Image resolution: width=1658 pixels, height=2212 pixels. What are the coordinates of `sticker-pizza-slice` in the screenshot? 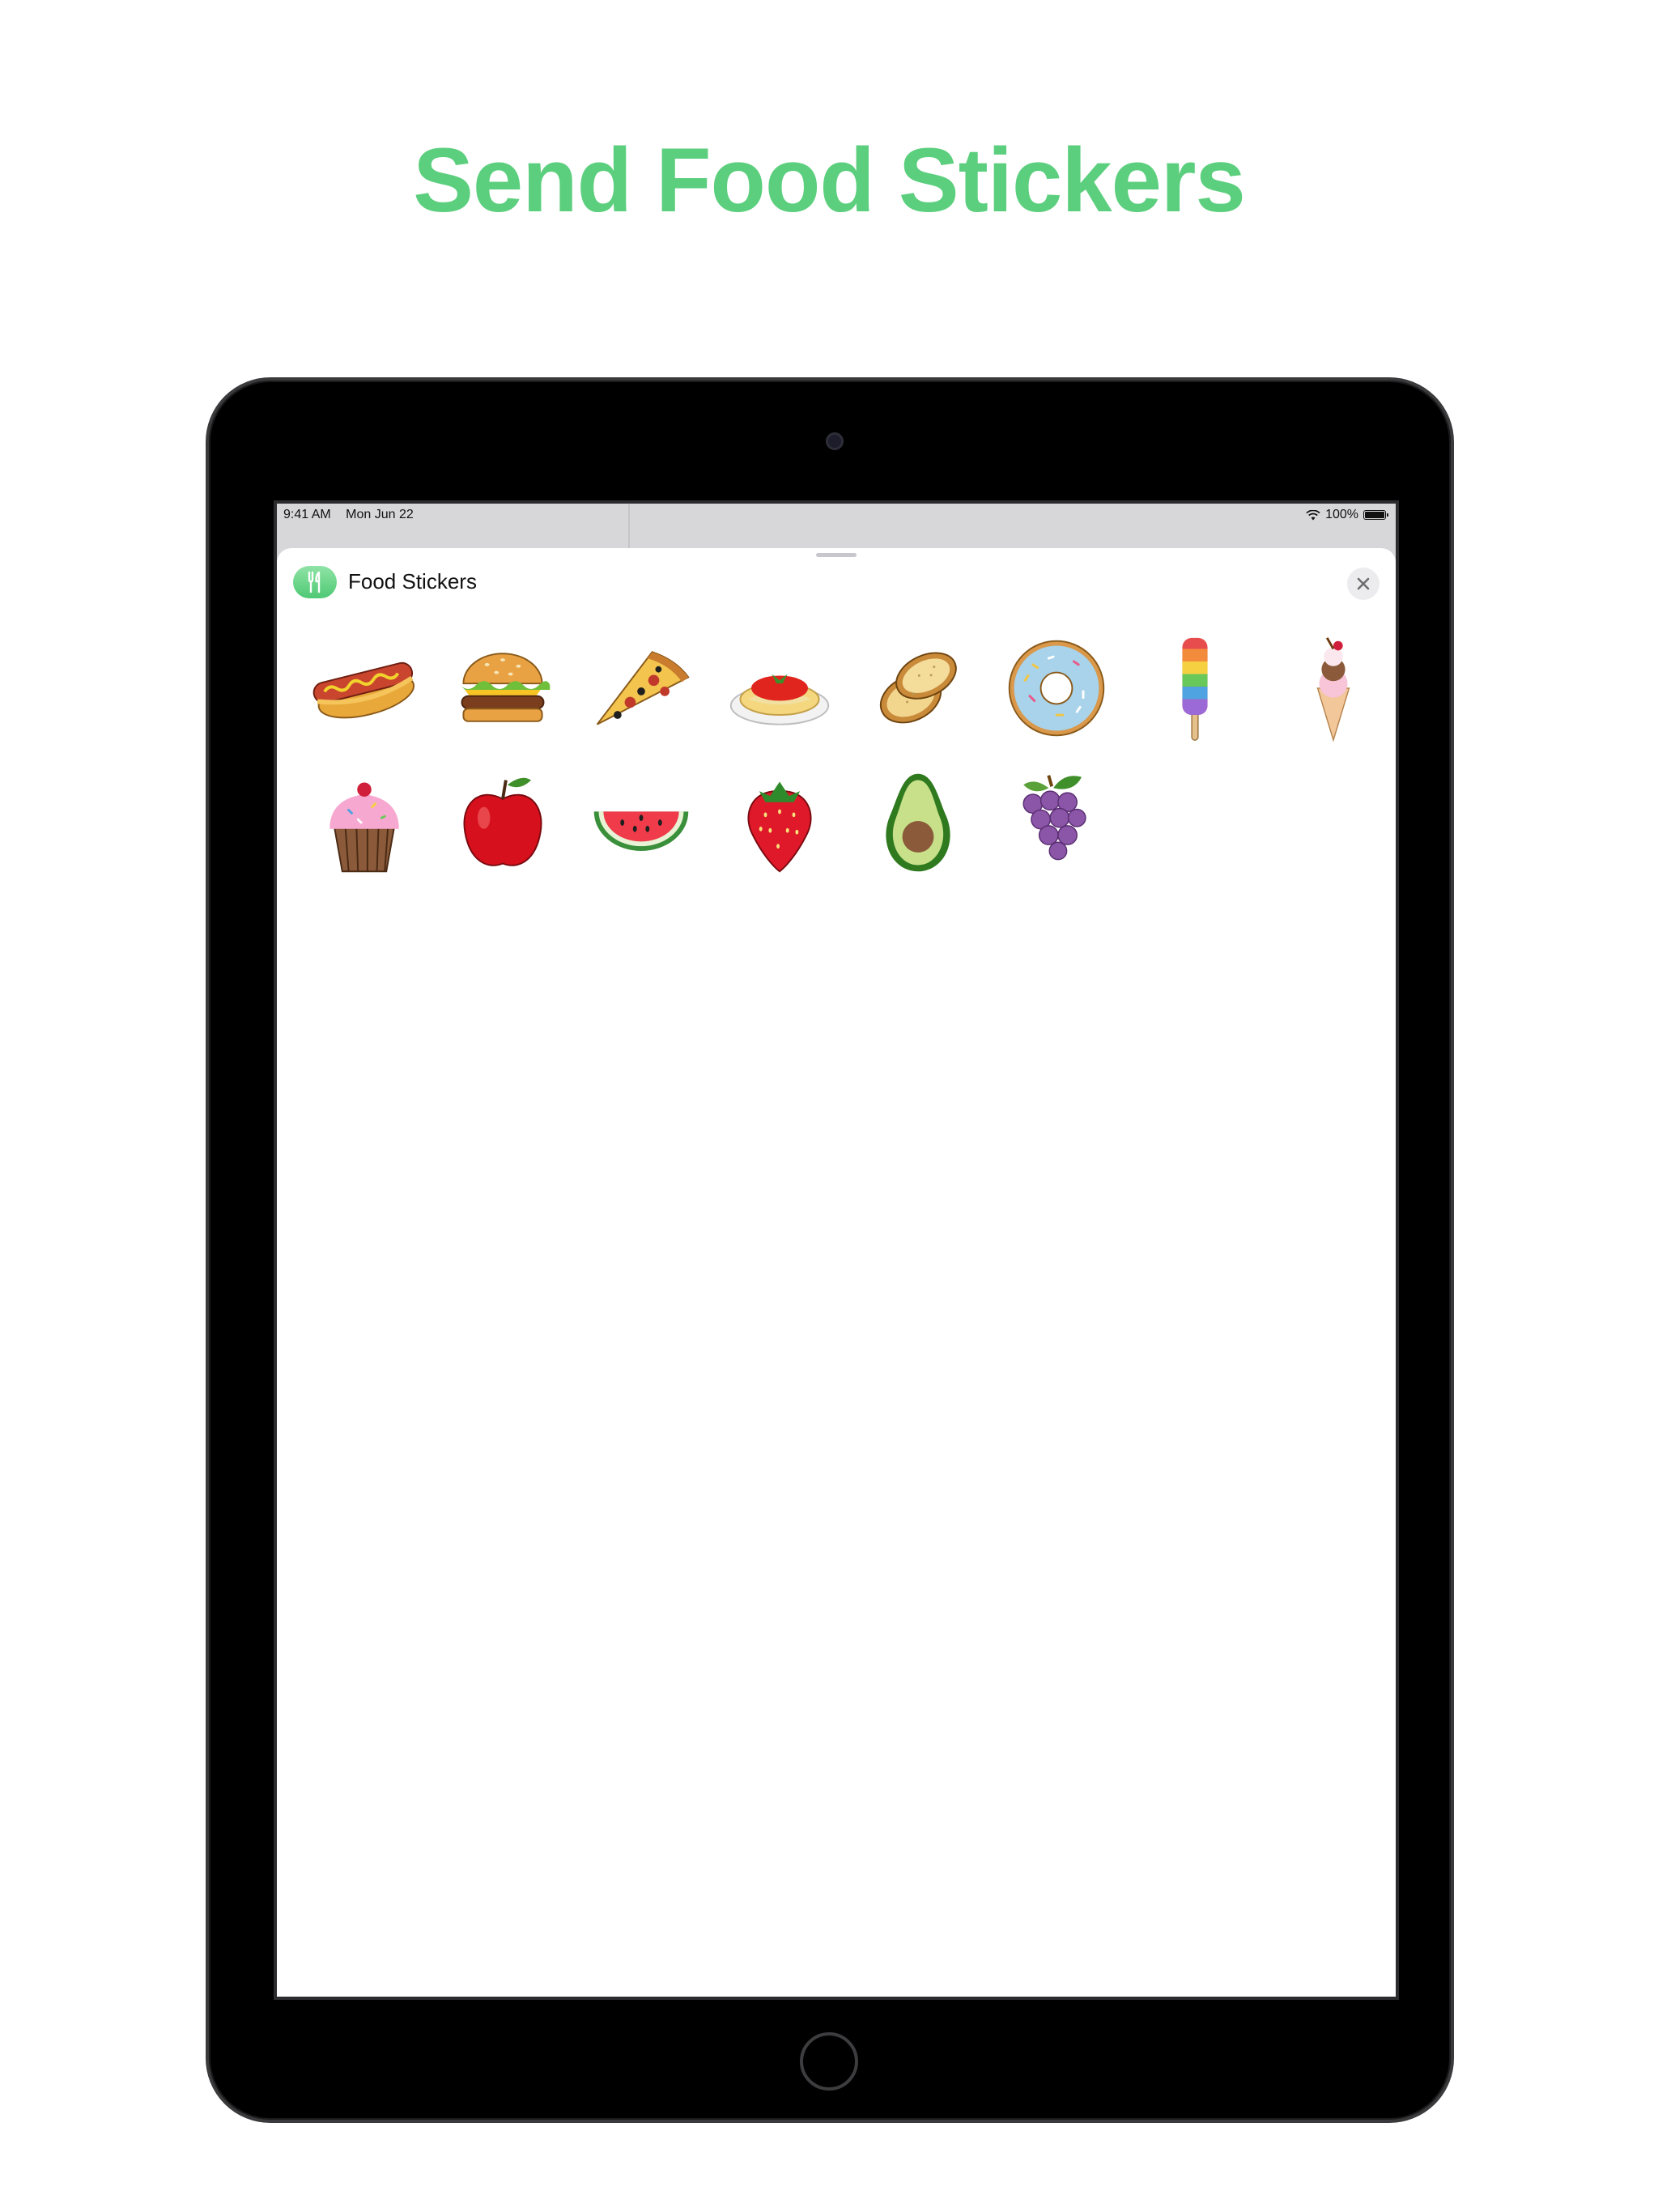 It's located at (641, 688).